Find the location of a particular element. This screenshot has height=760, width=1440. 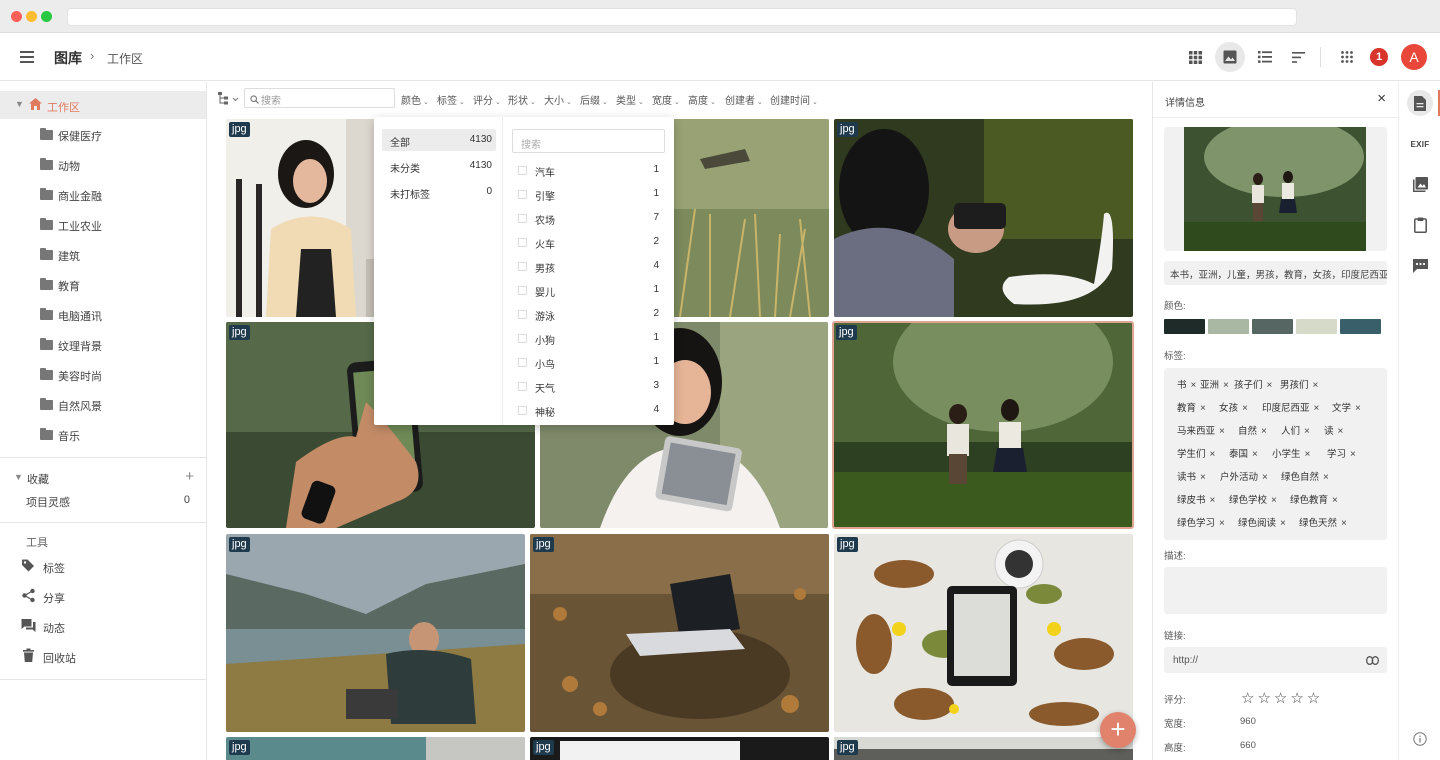

apps-icon is located at coordinates (1347, 57).